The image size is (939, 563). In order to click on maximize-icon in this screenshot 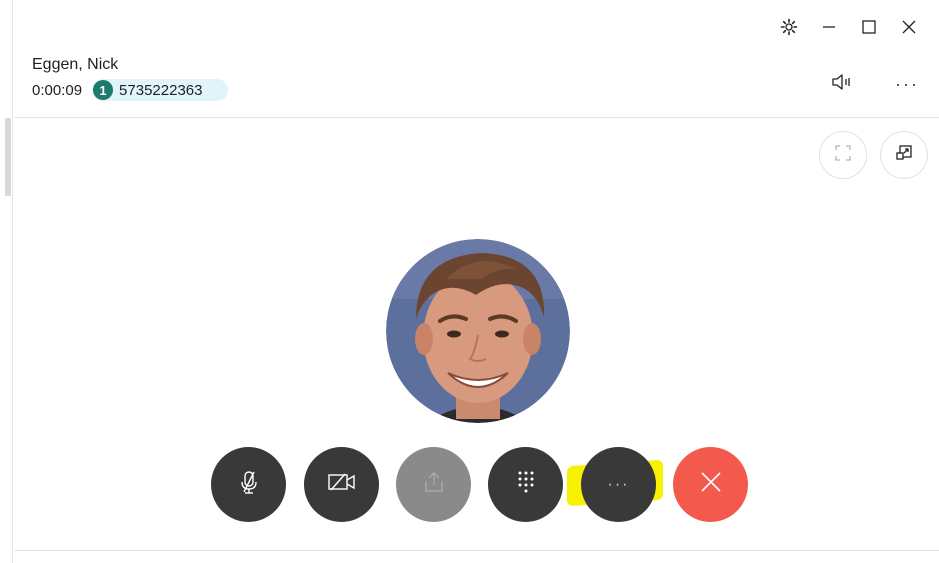, I will do `click(869, 27)`.